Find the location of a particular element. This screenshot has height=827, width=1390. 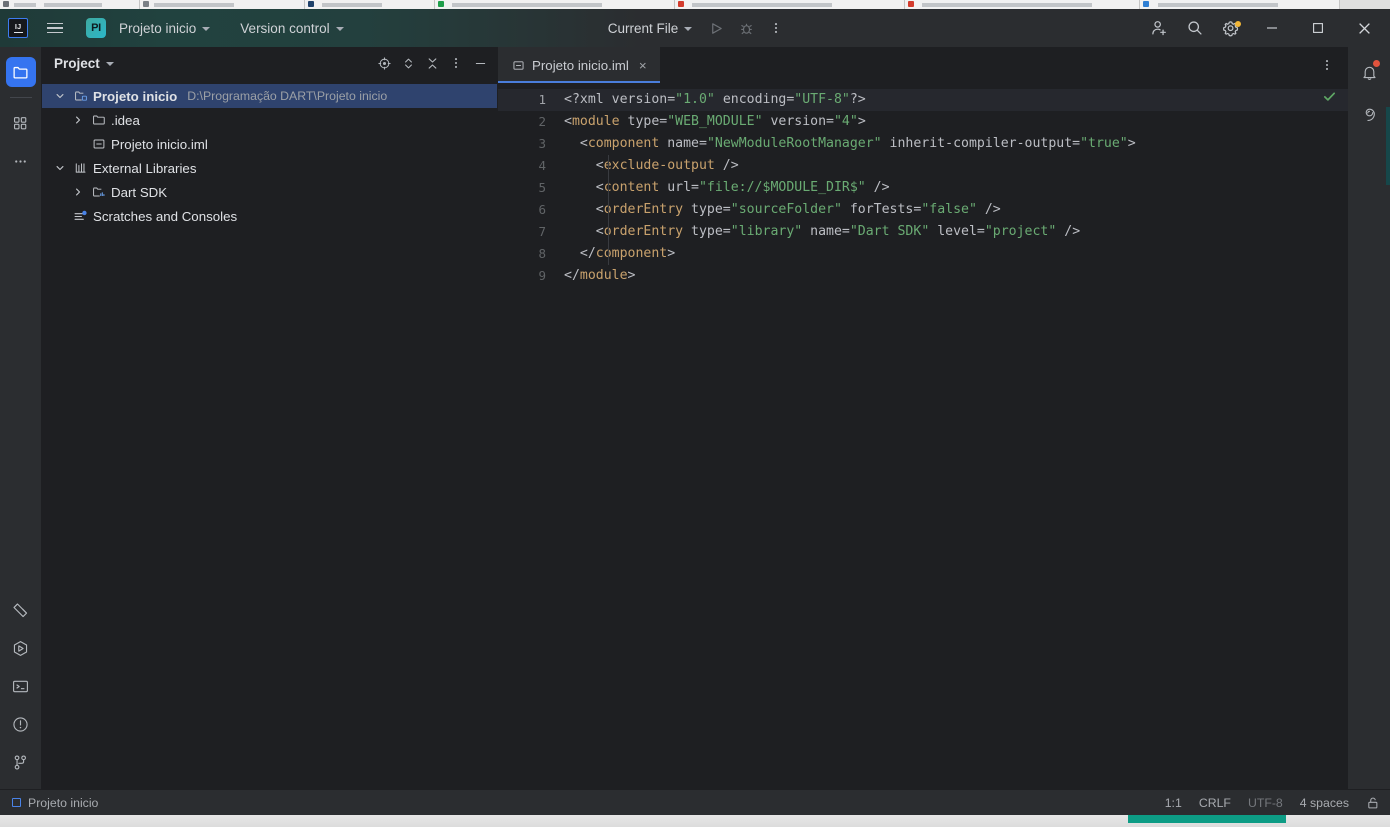

line-number: 6 is located at coordinates (542, 209).